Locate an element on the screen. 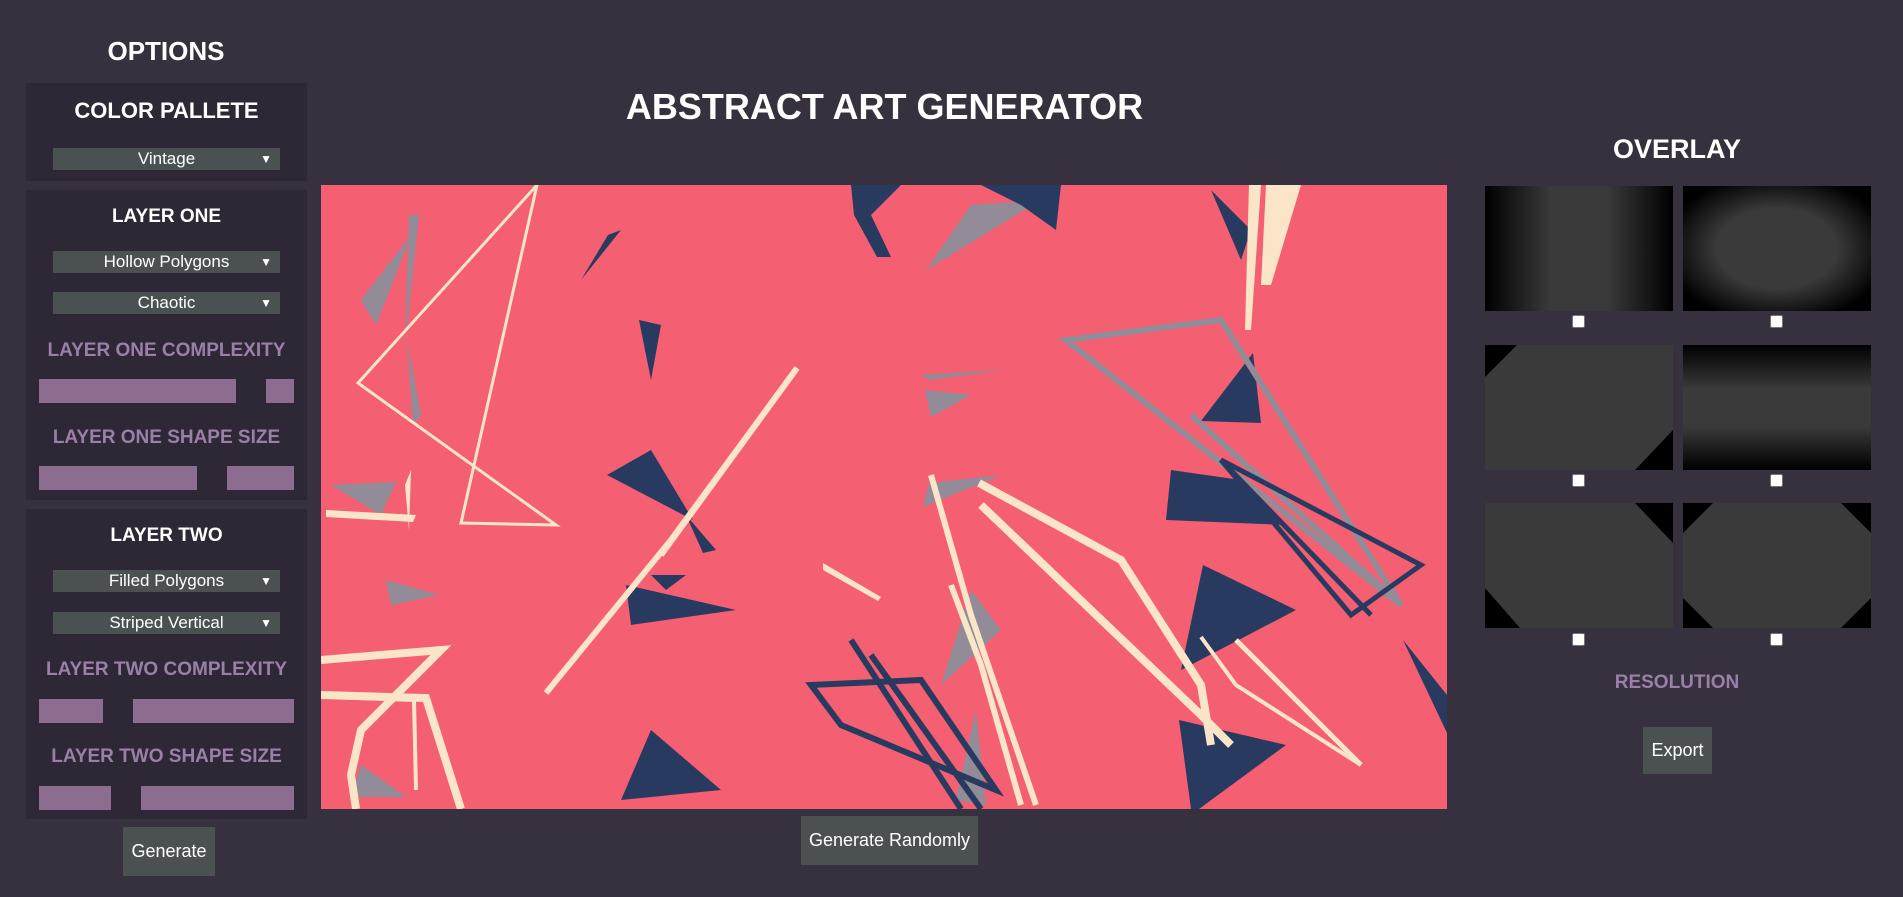  layer-one-pattern-select: Chaotic ▼ is located at coordinates (166, 303).